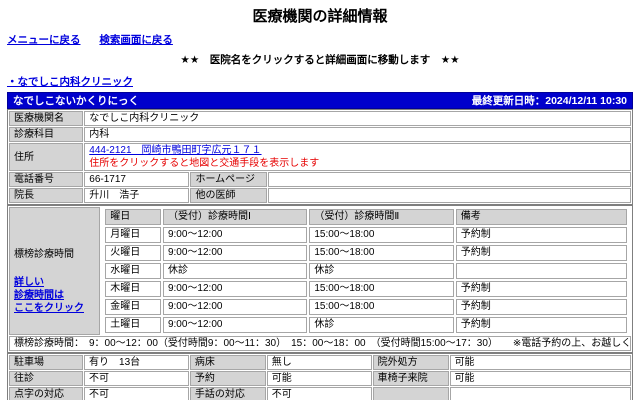  Describe the element at coordinates (133, 289) in the screenshot. I see `schedule-day: 木曜日` at that location.